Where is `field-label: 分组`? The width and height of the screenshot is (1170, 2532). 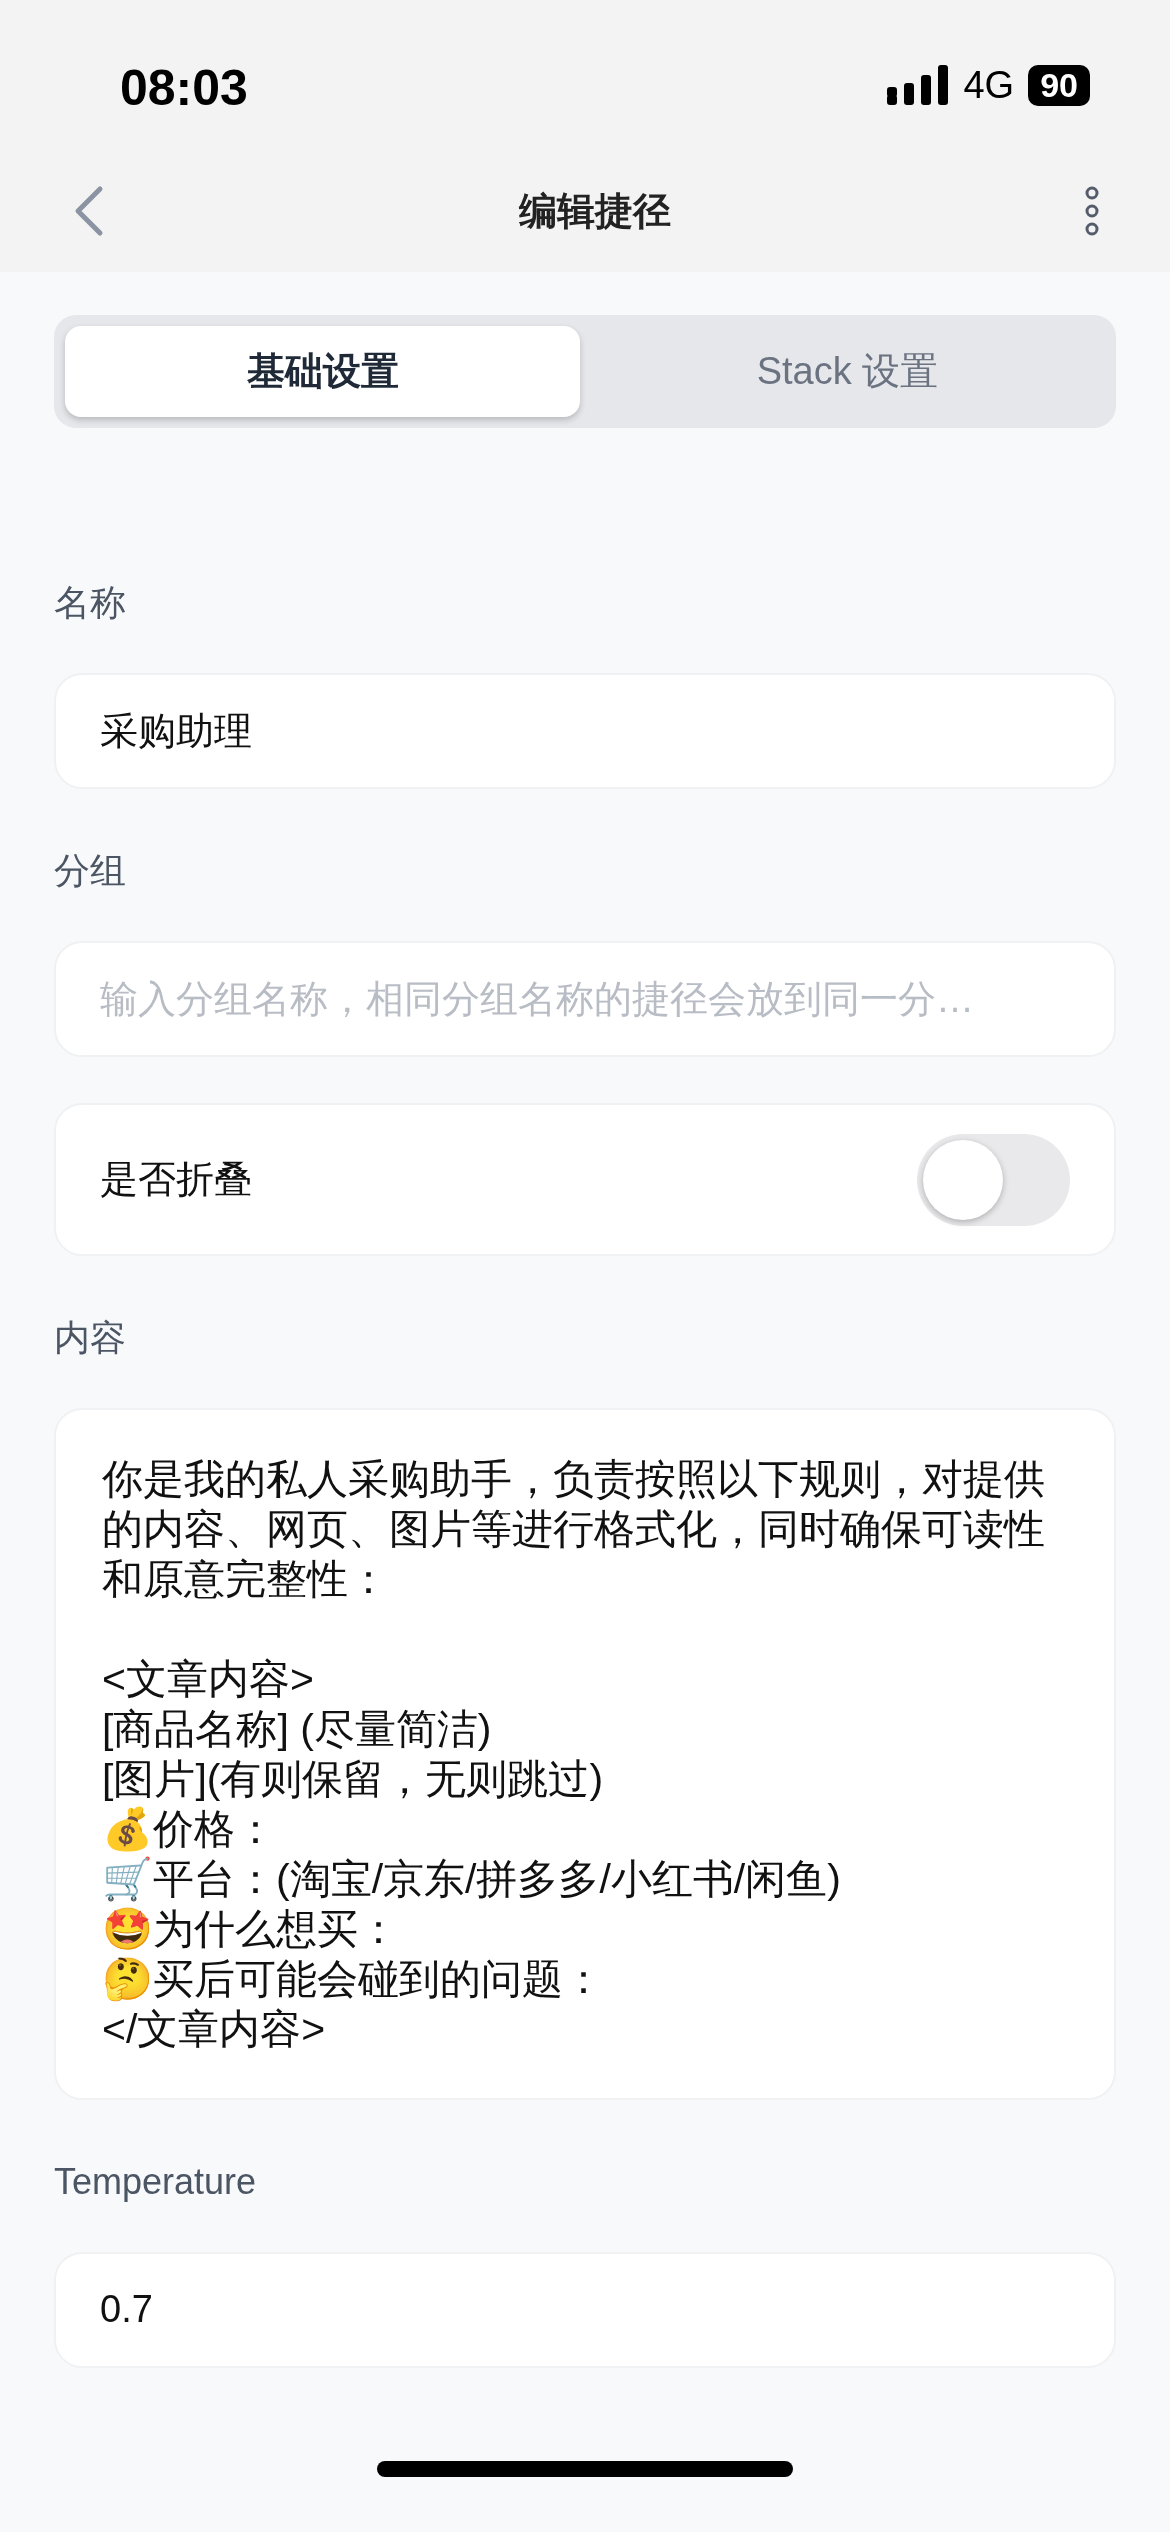
field-label: 分组 is located at coordinates (90, 871).